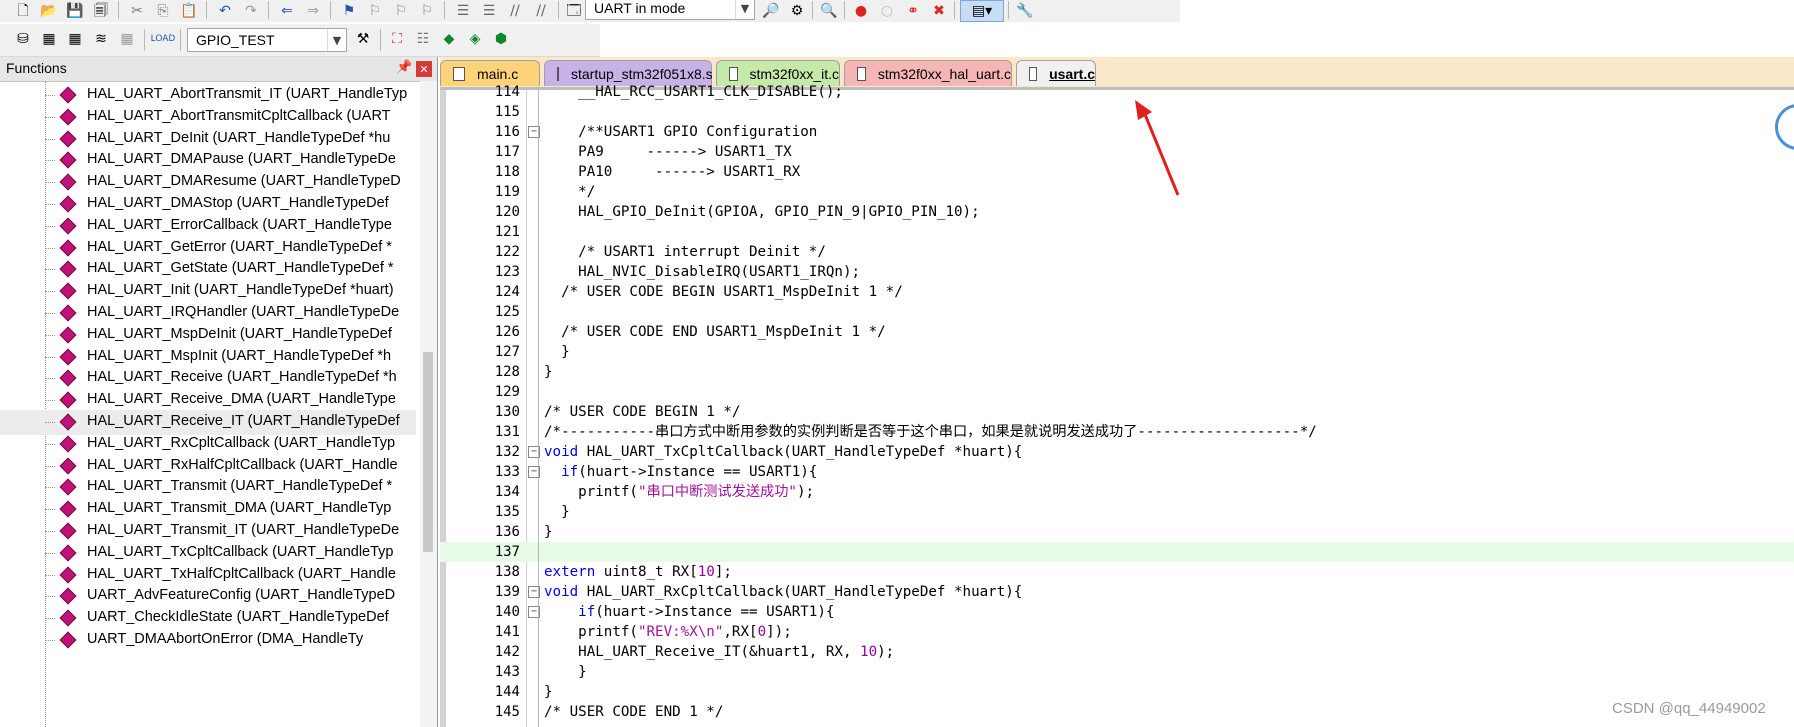 The width and height of the screenshot is (1794, 727). What do you see at coordinates (541, 11) in the screenshot?
I see `uncomment-icon: //` at bounding box center [541, 11].